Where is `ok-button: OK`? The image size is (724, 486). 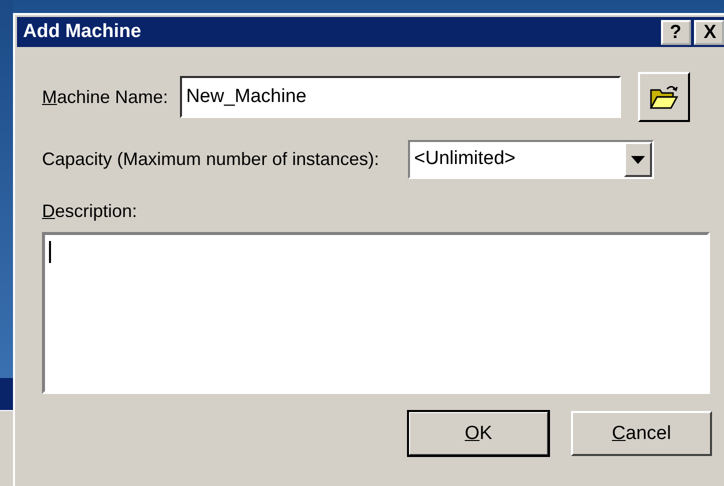
ok-button: OK is located at coordinates (478, 433).